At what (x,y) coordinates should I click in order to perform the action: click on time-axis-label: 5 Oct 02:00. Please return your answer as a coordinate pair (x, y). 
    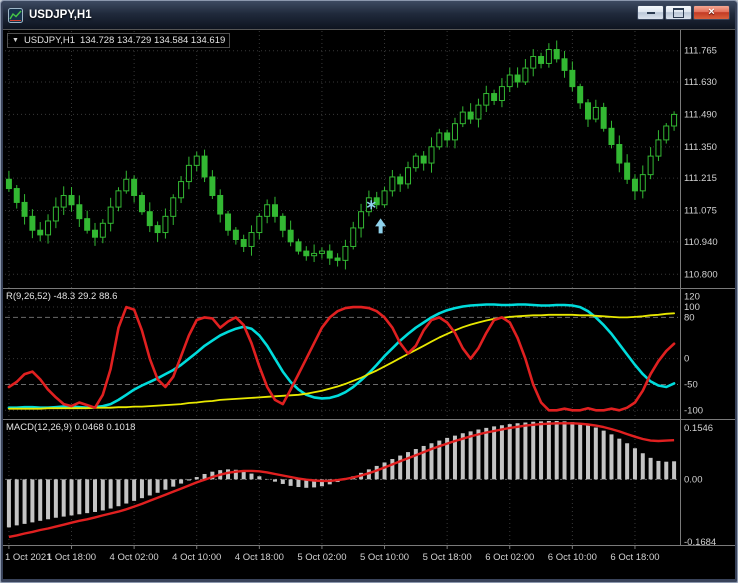
    Looking at the image, I should click on (321, 557).